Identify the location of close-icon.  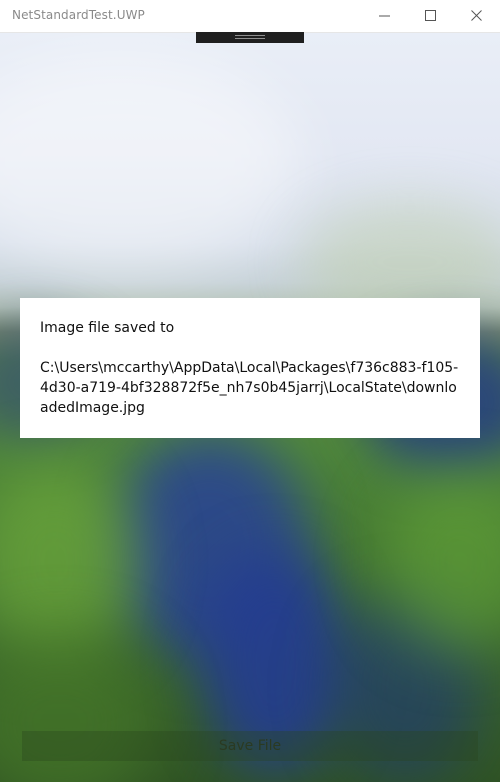
(476, 15).